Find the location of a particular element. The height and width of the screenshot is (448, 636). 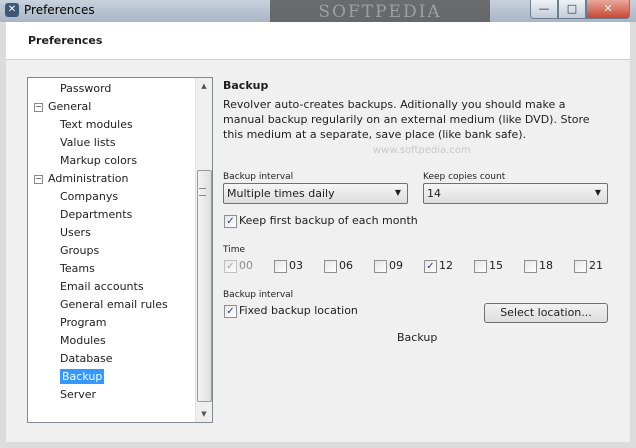

backup-interval-select: Multiple times daily ▼ is located at coordinates (315, 193).